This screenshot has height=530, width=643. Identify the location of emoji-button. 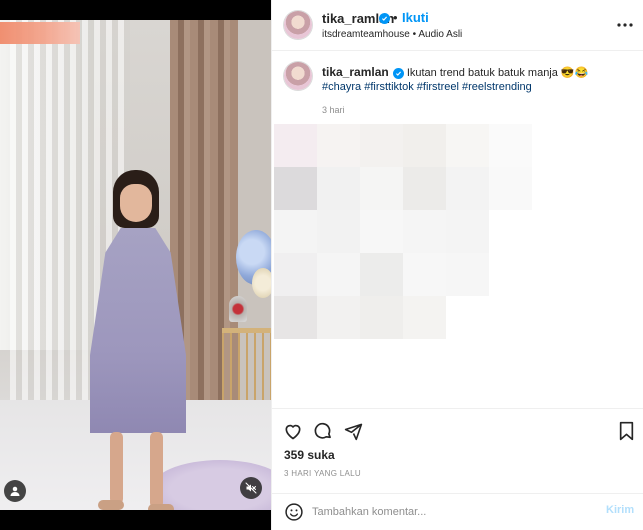
(294, 512).